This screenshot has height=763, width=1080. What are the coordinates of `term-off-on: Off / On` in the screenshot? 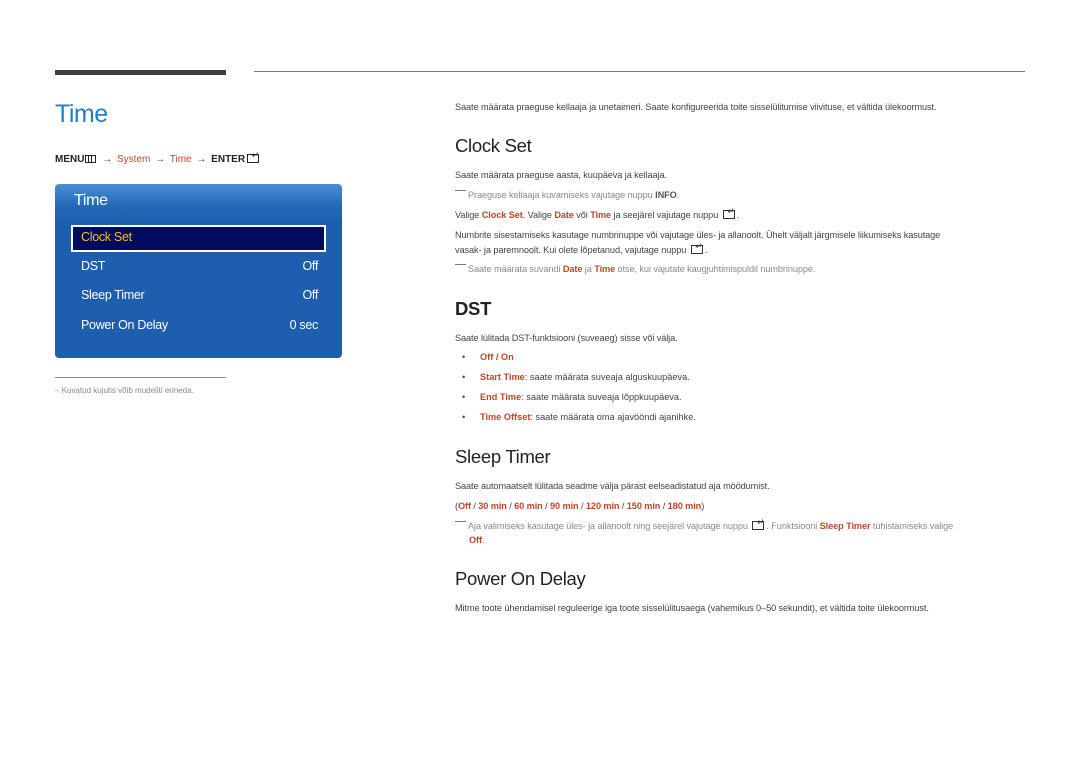 It's located at (497, 357).